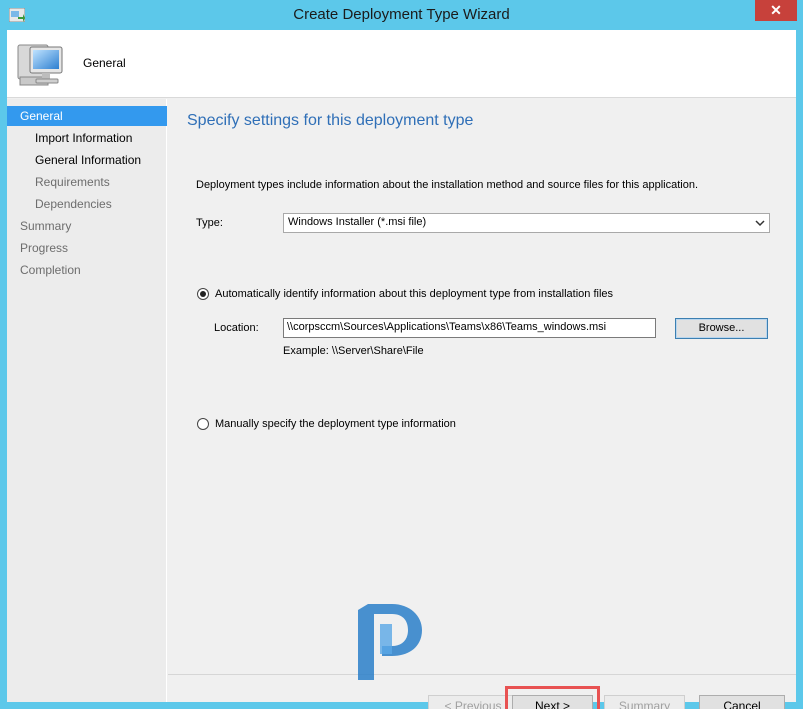  Describe the element at coordinates (357, 222) in the screenshot. I see `type-dropdown-value: Windows Installer (*.msi file)` at that location.